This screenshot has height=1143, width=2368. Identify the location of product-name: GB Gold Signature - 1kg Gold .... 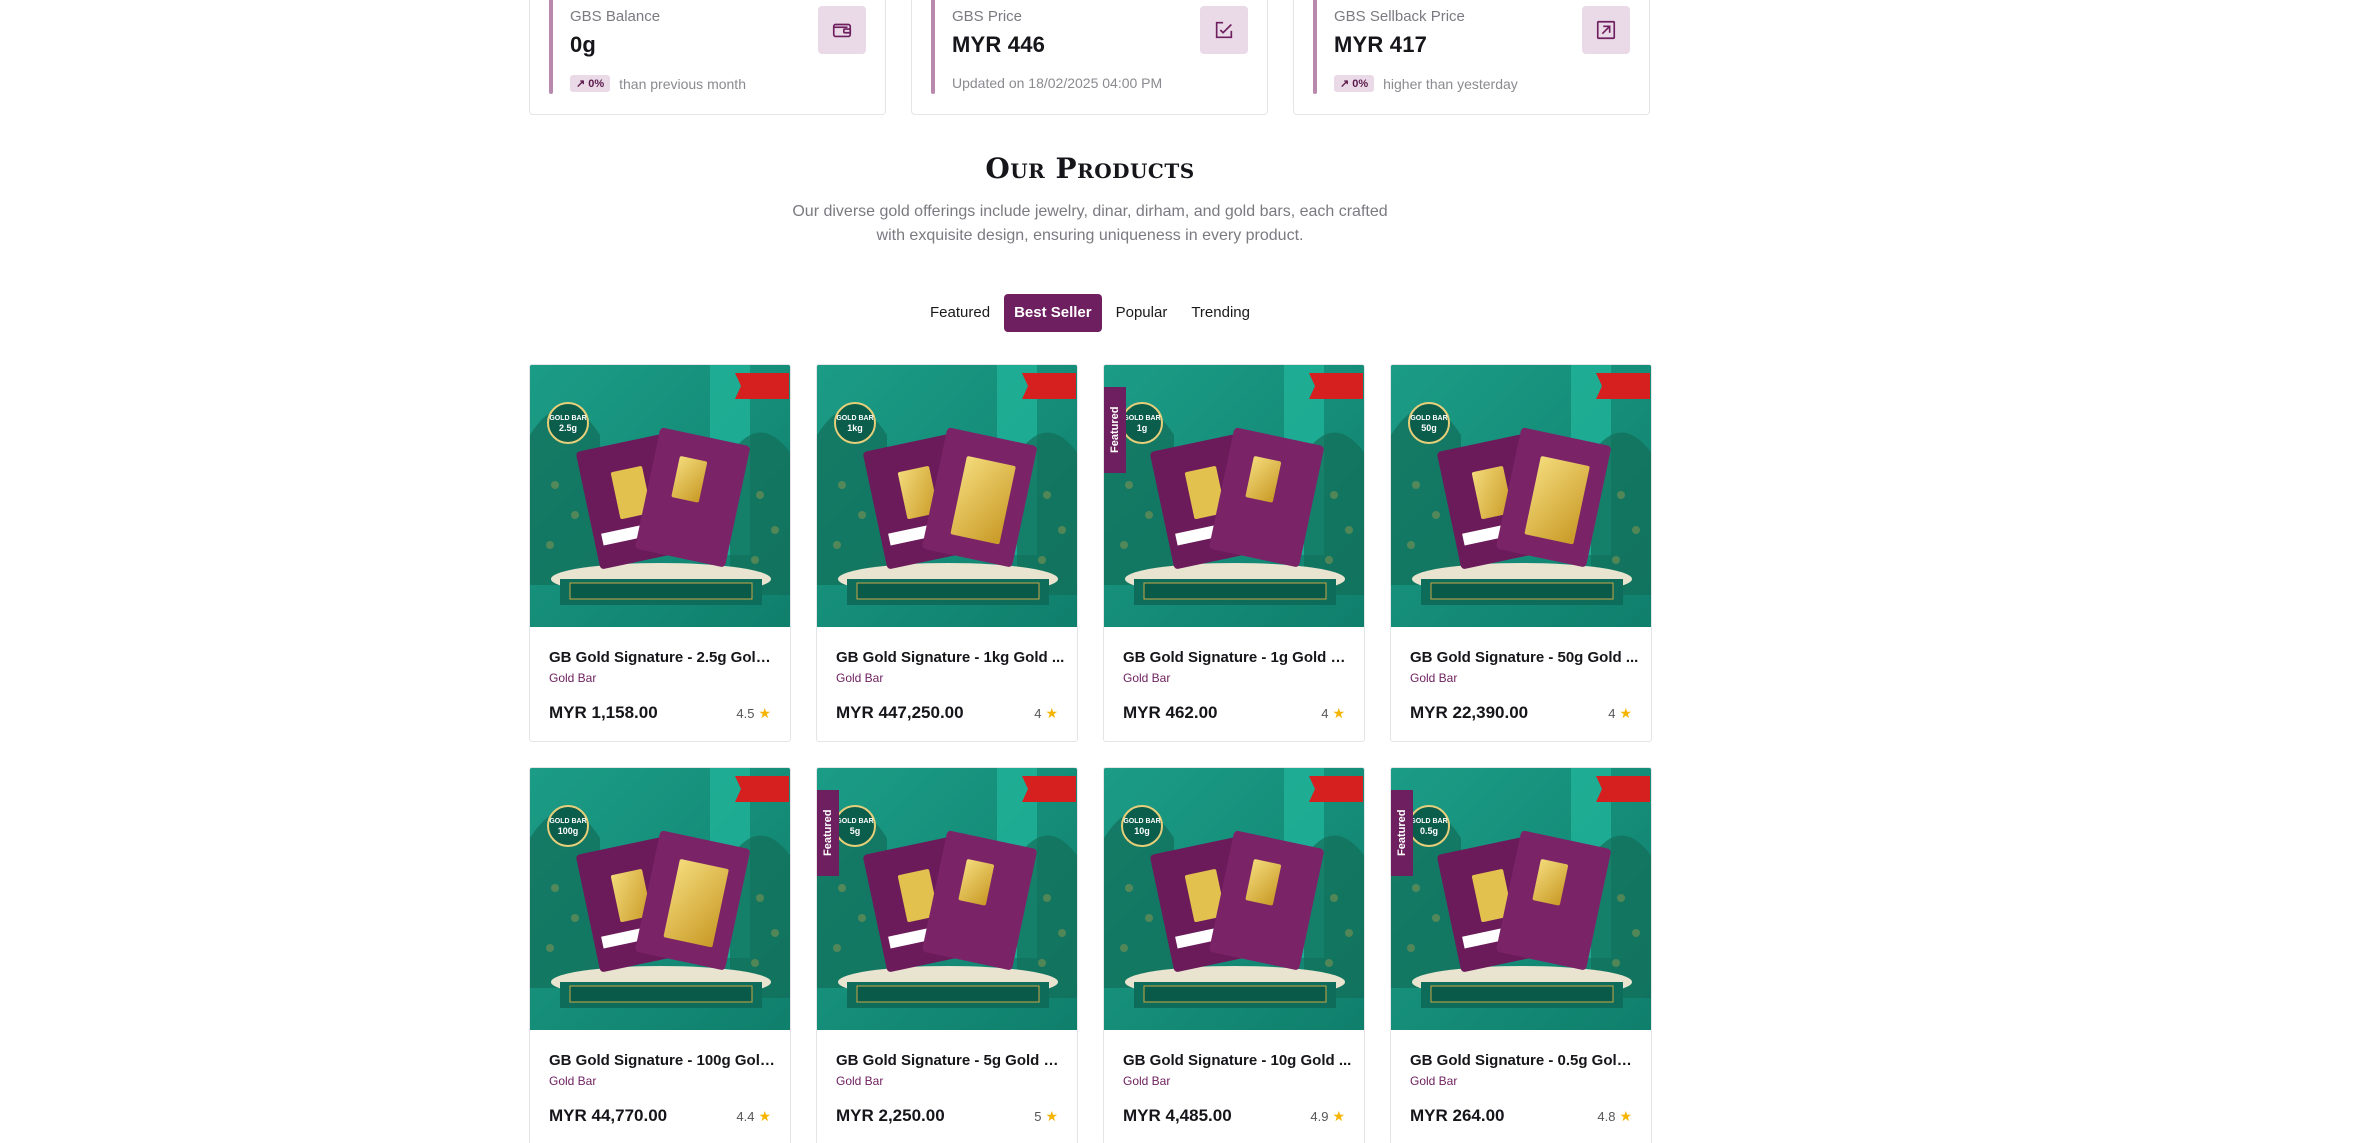
(951, 657).